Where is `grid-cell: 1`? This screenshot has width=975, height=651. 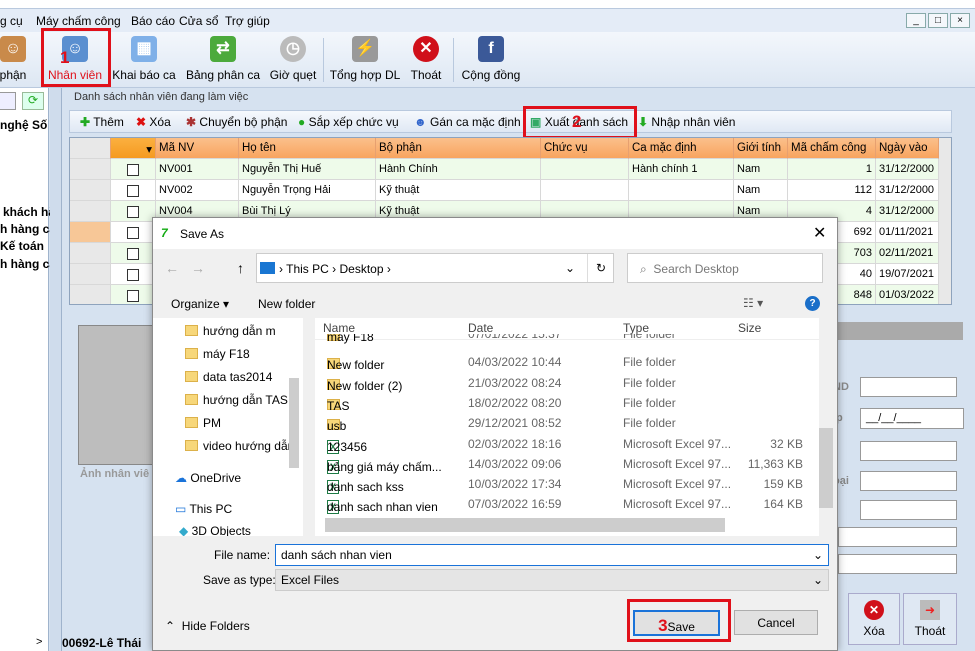 grid-cell: 1 is located at coordinates (832, 169).